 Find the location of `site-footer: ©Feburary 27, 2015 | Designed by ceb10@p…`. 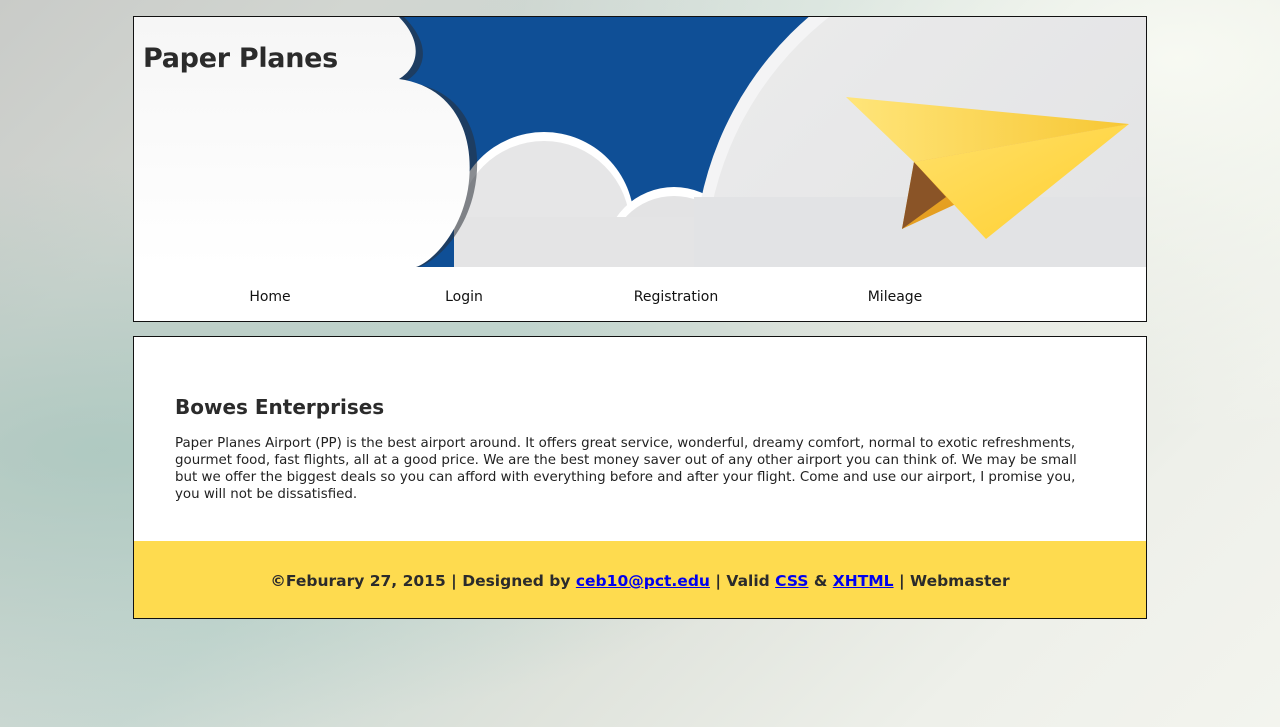

site-footer: ©Feburary 27, 2015 | Designed by ceb10@p… is located at coordinates (640, 579).